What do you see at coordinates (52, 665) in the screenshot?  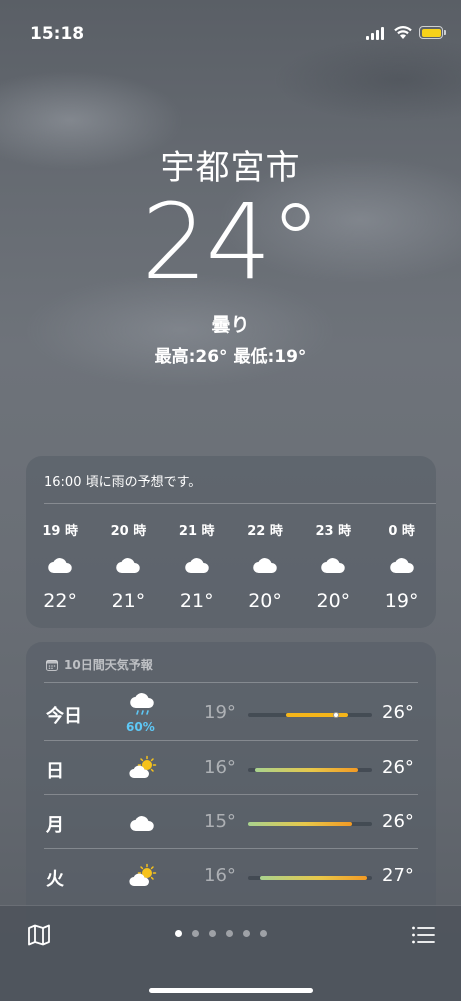 I see `calendar-icon` at bounding box center [52, 665].